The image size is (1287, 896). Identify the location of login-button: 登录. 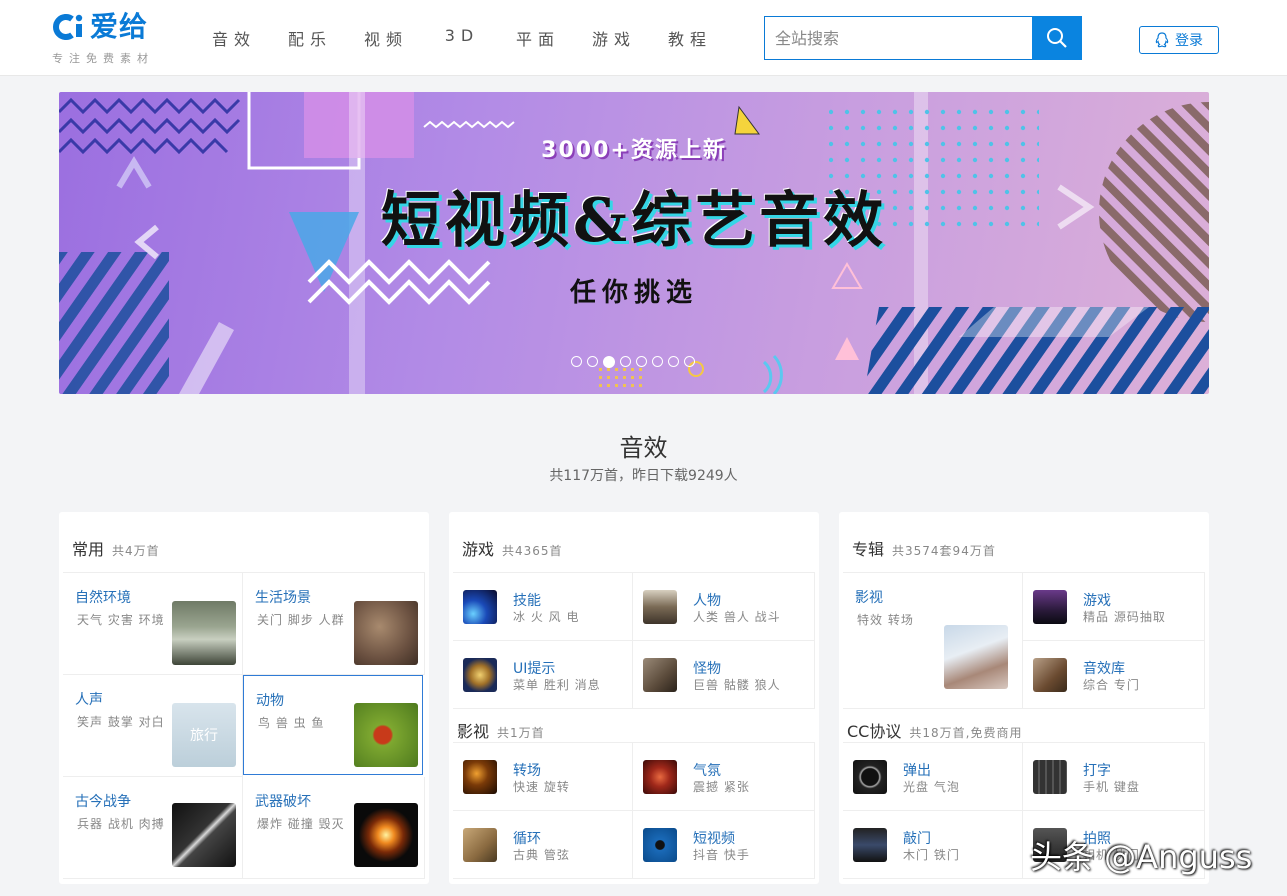
(1179, 40).